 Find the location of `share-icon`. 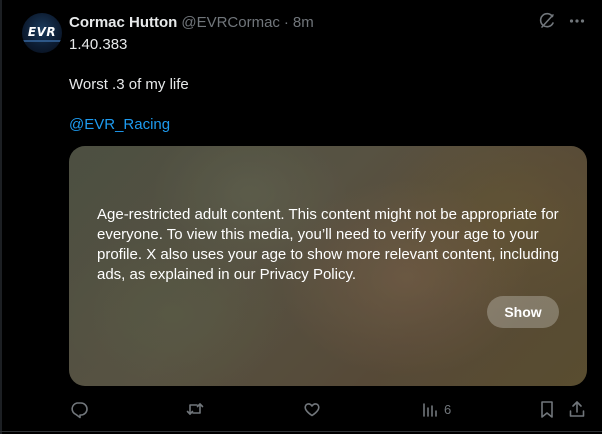

share-icon is located at coordinates (577, 409).